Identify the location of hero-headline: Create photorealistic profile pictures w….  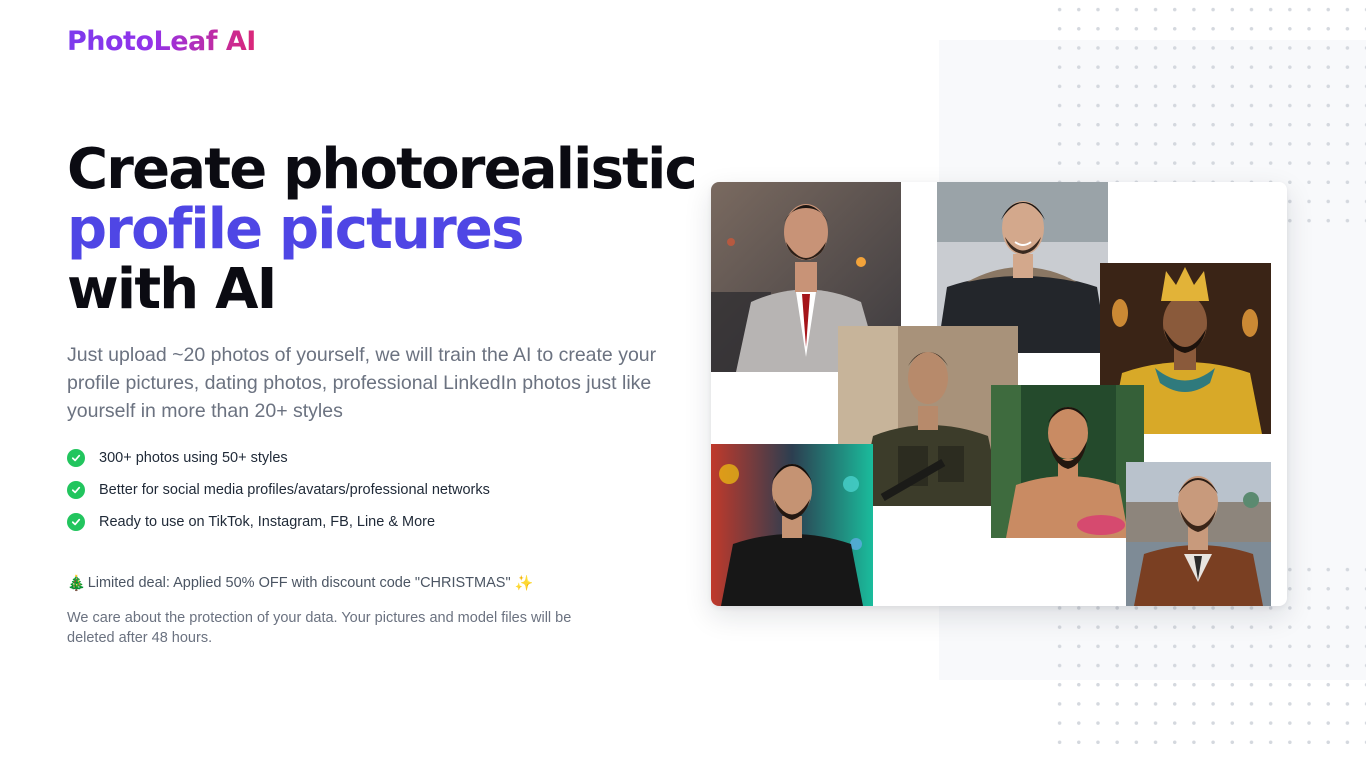
(382, 229).